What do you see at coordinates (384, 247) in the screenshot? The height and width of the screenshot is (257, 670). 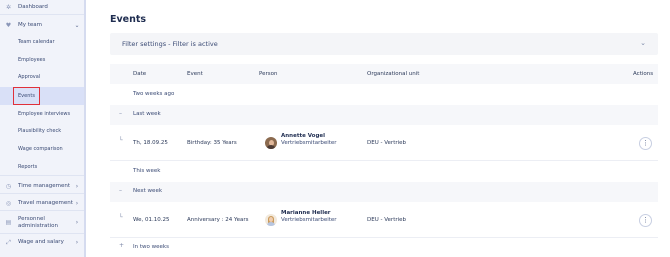 I see `group-row: + In two weeks` at bounding box center [384, 247].